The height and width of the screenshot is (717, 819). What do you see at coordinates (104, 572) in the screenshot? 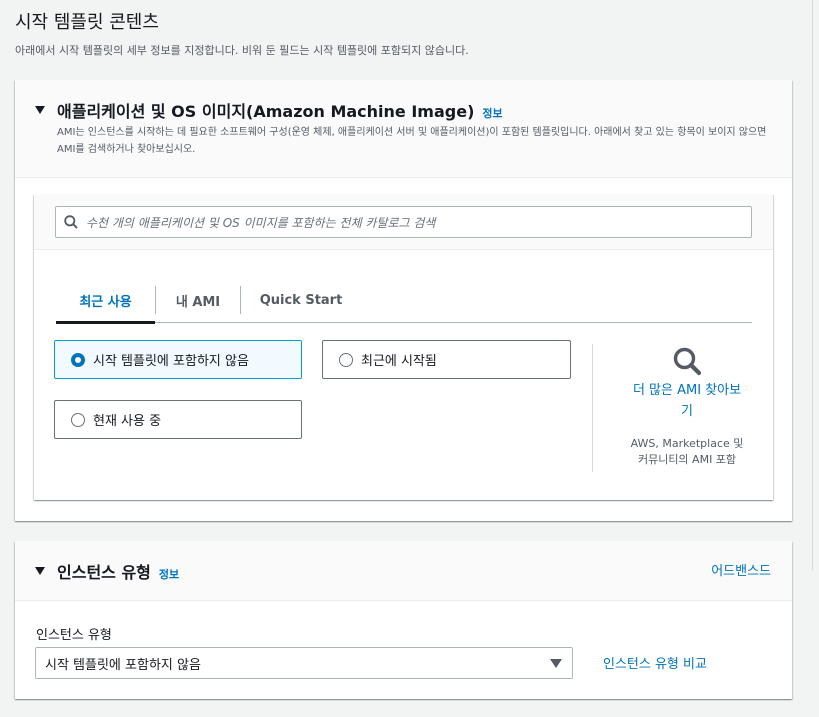
I see `instance-panel-title: 인스턴스 유형` at bounding box center [104, 572].